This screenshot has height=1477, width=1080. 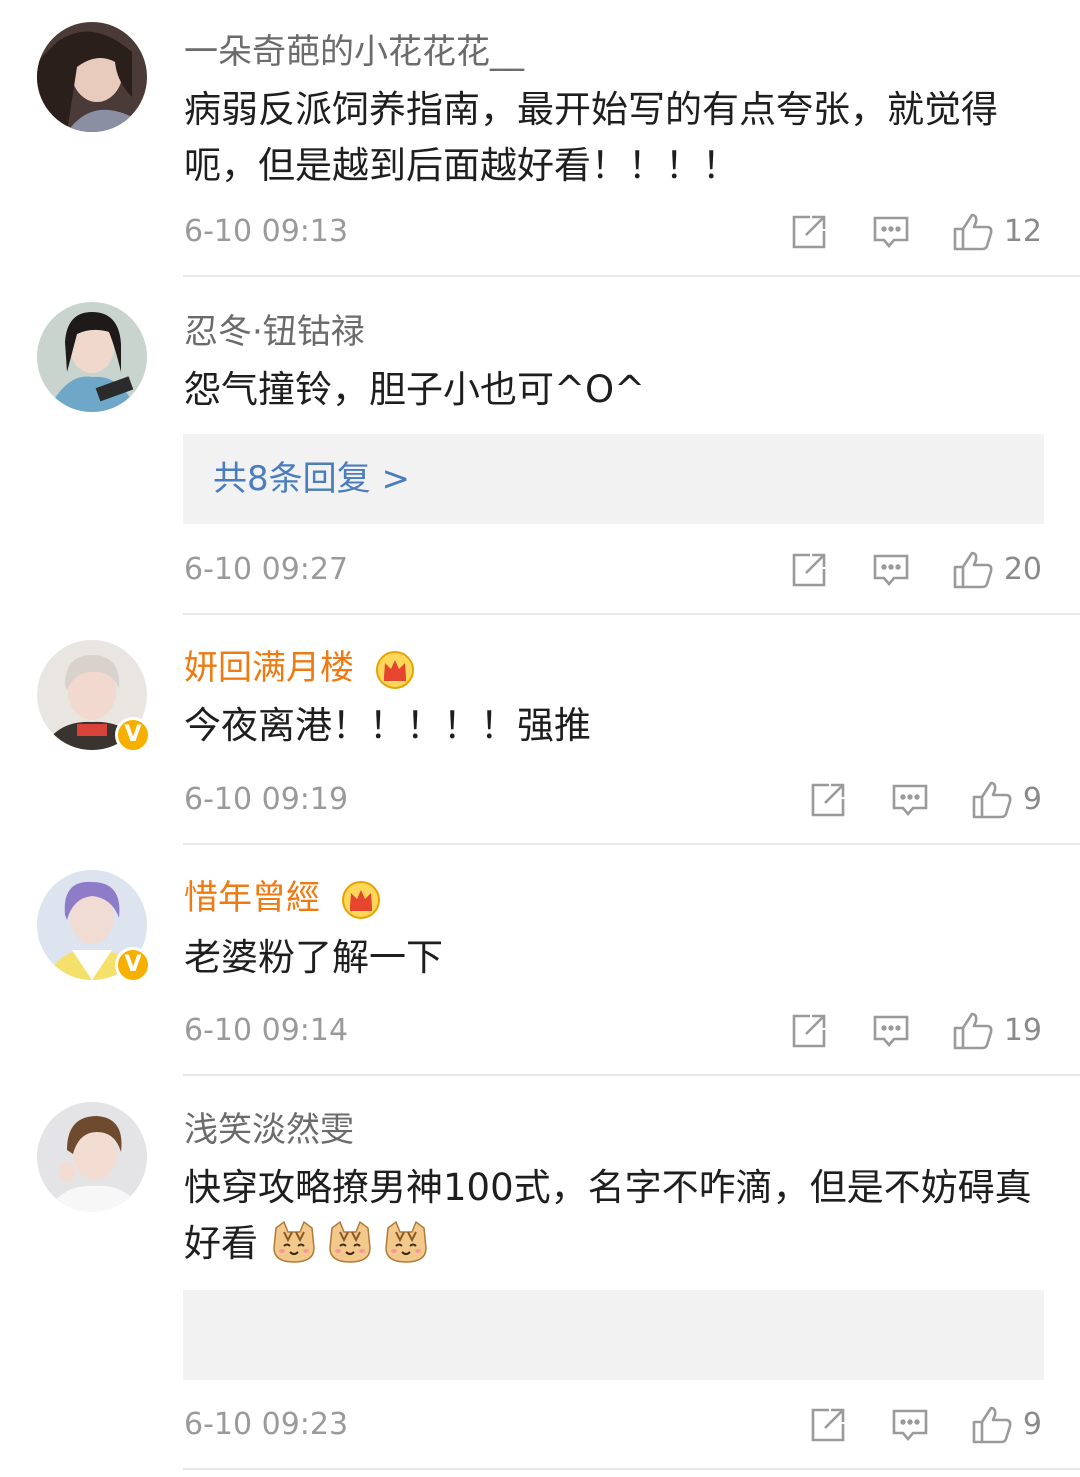 I want to click on comment-text: 病弱反派饲养指南，最开始写的有点夸张，就觉得呃，但是越到后面越好看！！！！, so click(x=591, y=137).